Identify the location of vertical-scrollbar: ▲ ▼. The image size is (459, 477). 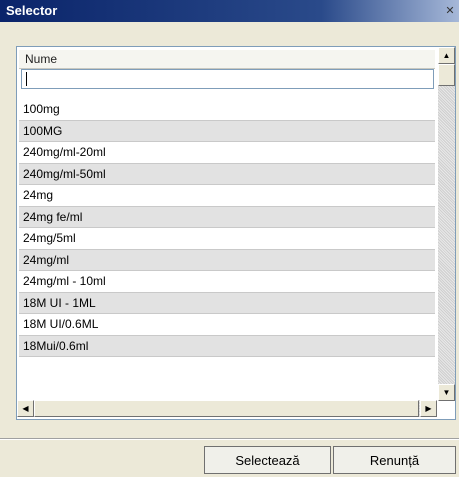
(446, 224).